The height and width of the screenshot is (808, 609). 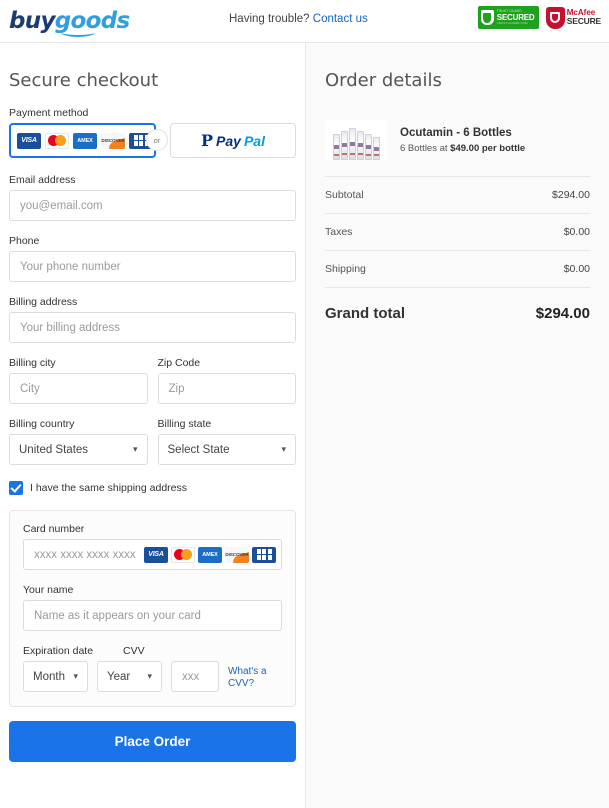 What do you see at coordinates (195, 676) in the screenshot?
I see `cvv-input: xxx` at bounding box center [195, 676].